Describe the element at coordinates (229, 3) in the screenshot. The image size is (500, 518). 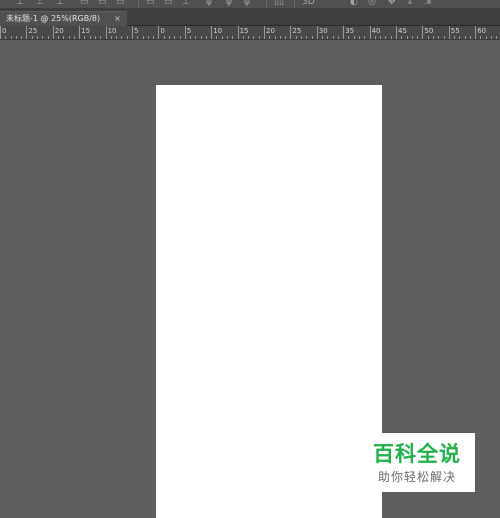
I see `auto-blend-icon: ψ` at that location.